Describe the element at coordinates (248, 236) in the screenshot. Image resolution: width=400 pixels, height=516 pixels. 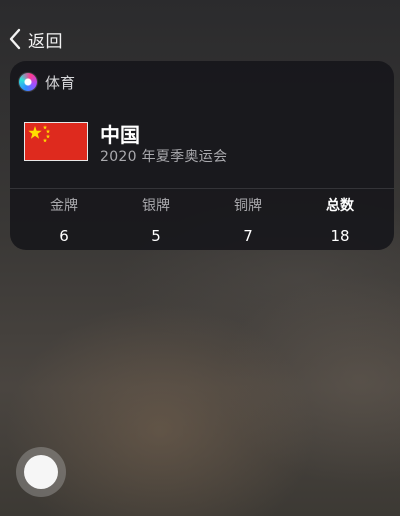
I see `medal-value: 7` at that location.